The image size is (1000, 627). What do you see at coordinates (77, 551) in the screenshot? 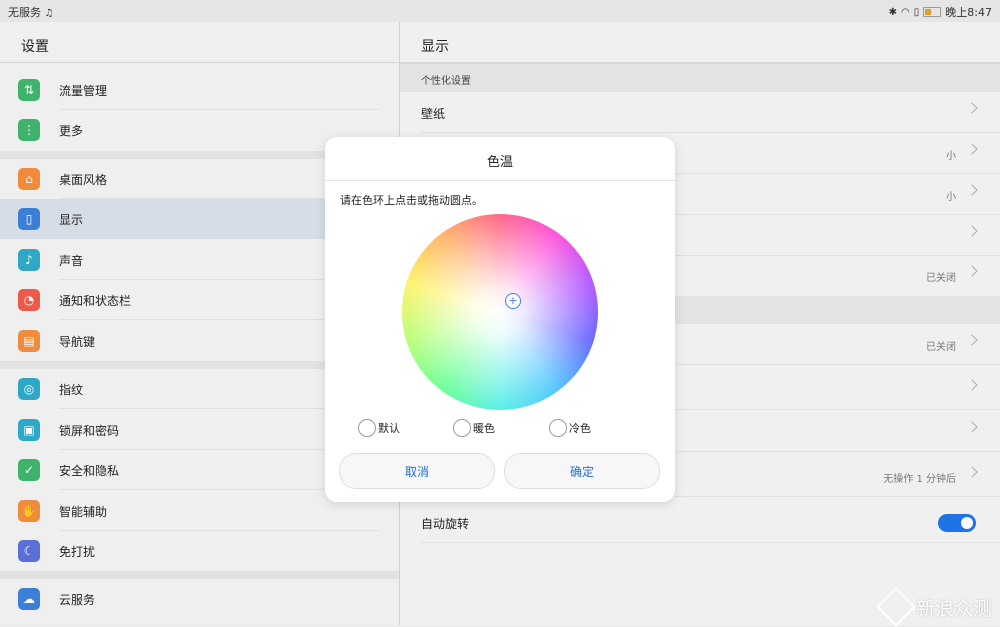
I see `sidebar-item-label: 免打扰` at bounding box center [77, 551].